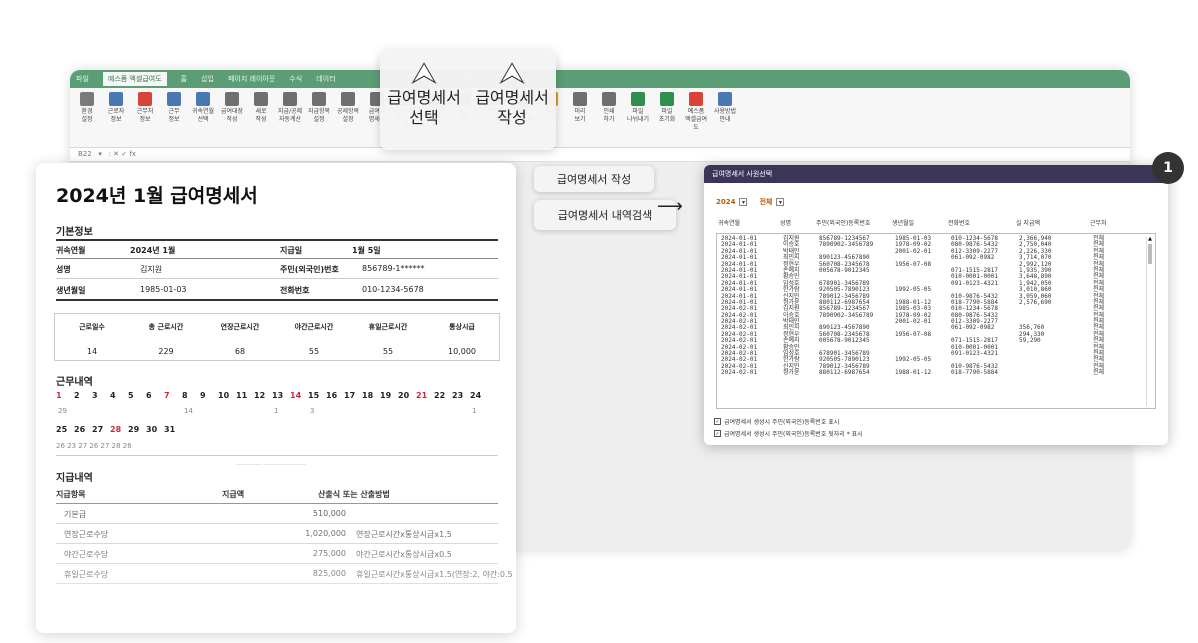 The image size is (1198, 643). I want to click on payslip-title: 2024년 1월 급여명세서, so click(157, 196).